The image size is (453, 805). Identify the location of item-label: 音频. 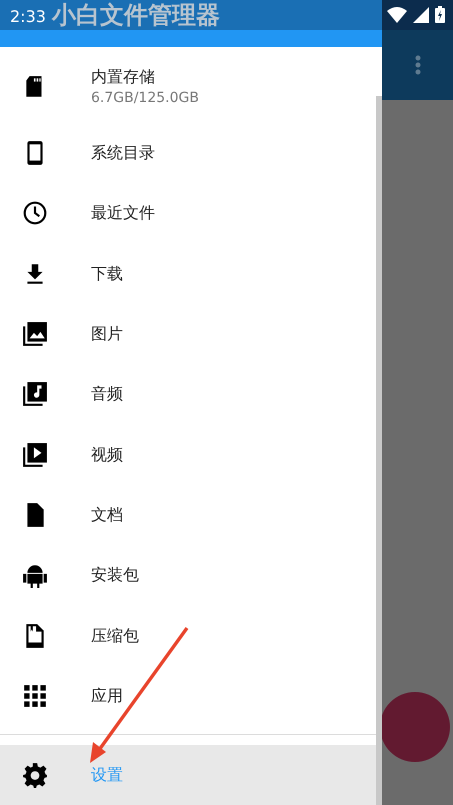
(107, 394).